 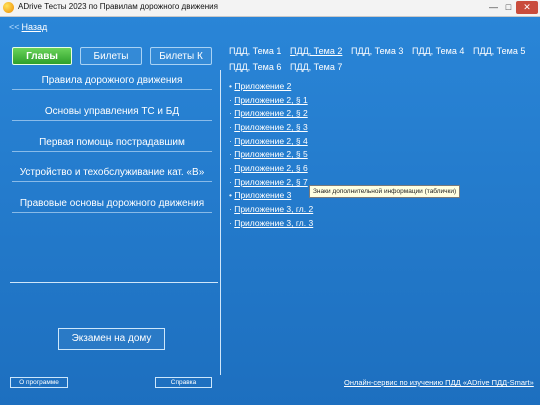 What do you see at coordinates (316, 67) in the screenshot?
I see `topic-link-7: ПДД, Тема 7` at bounding box center [316, 67].